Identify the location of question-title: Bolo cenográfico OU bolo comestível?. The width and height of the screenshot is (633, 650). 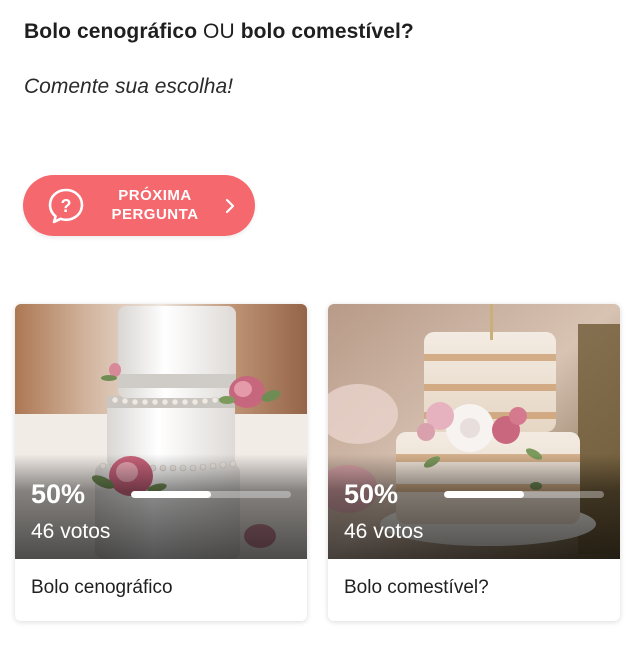
(219, 32).